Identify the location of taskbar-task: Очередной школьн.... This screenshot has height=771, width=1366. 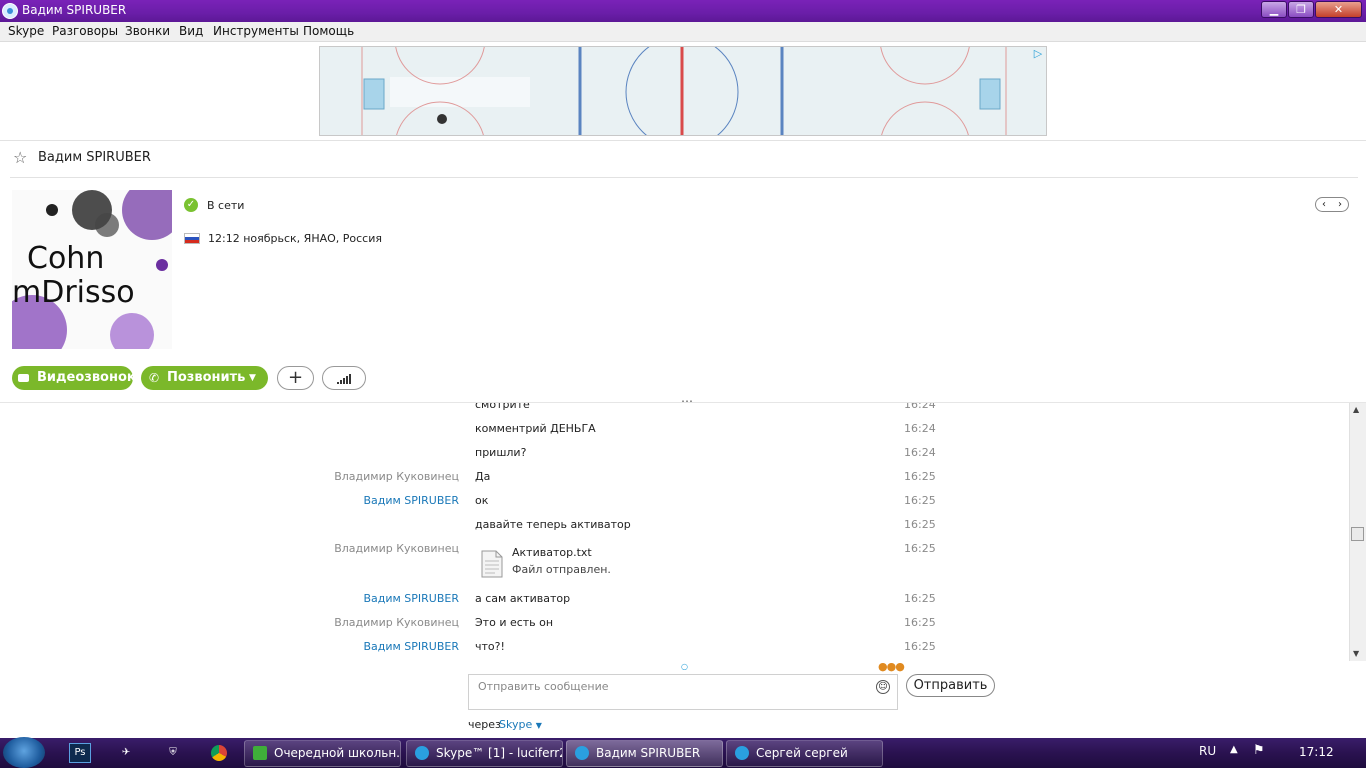
(322, 753).